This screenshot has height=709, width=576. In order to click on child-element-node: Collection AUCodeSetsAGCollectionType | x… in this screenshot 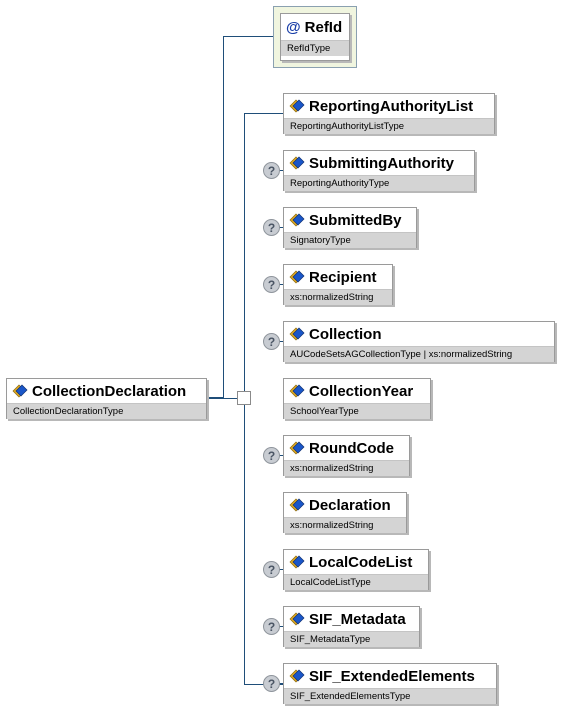, I will do `click(419, 341)`.